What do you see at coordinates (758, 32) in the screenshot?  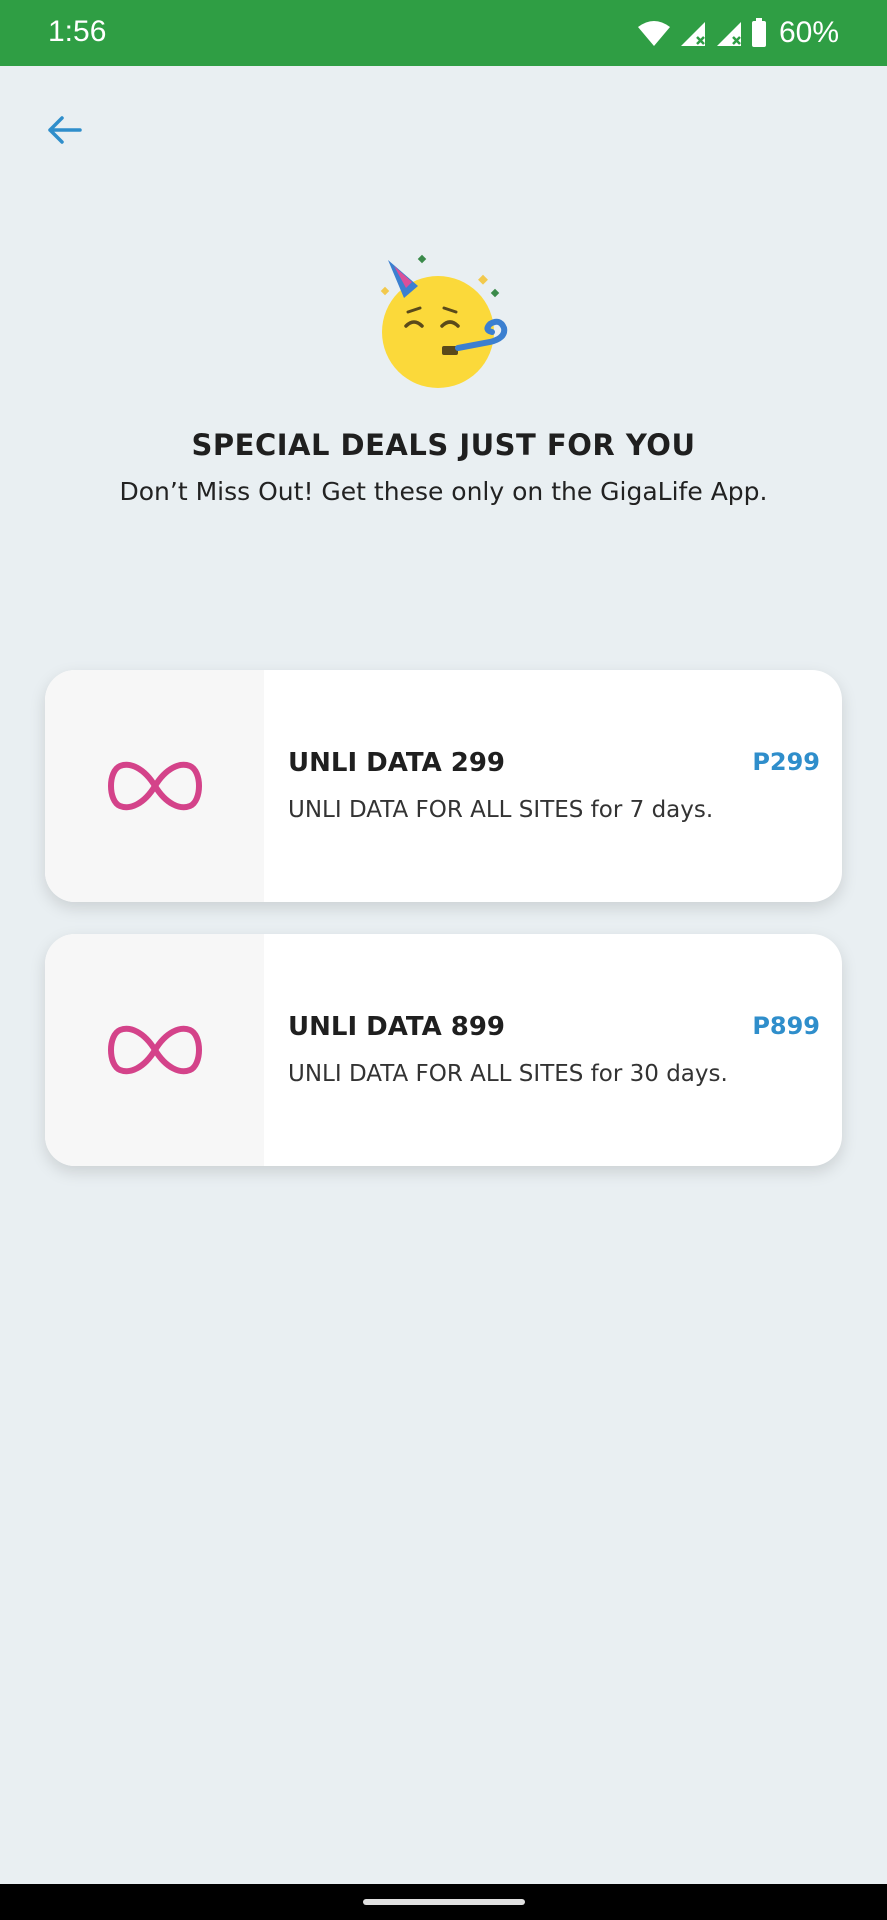 I see `battery-icon` at bounding box center [758, 32].